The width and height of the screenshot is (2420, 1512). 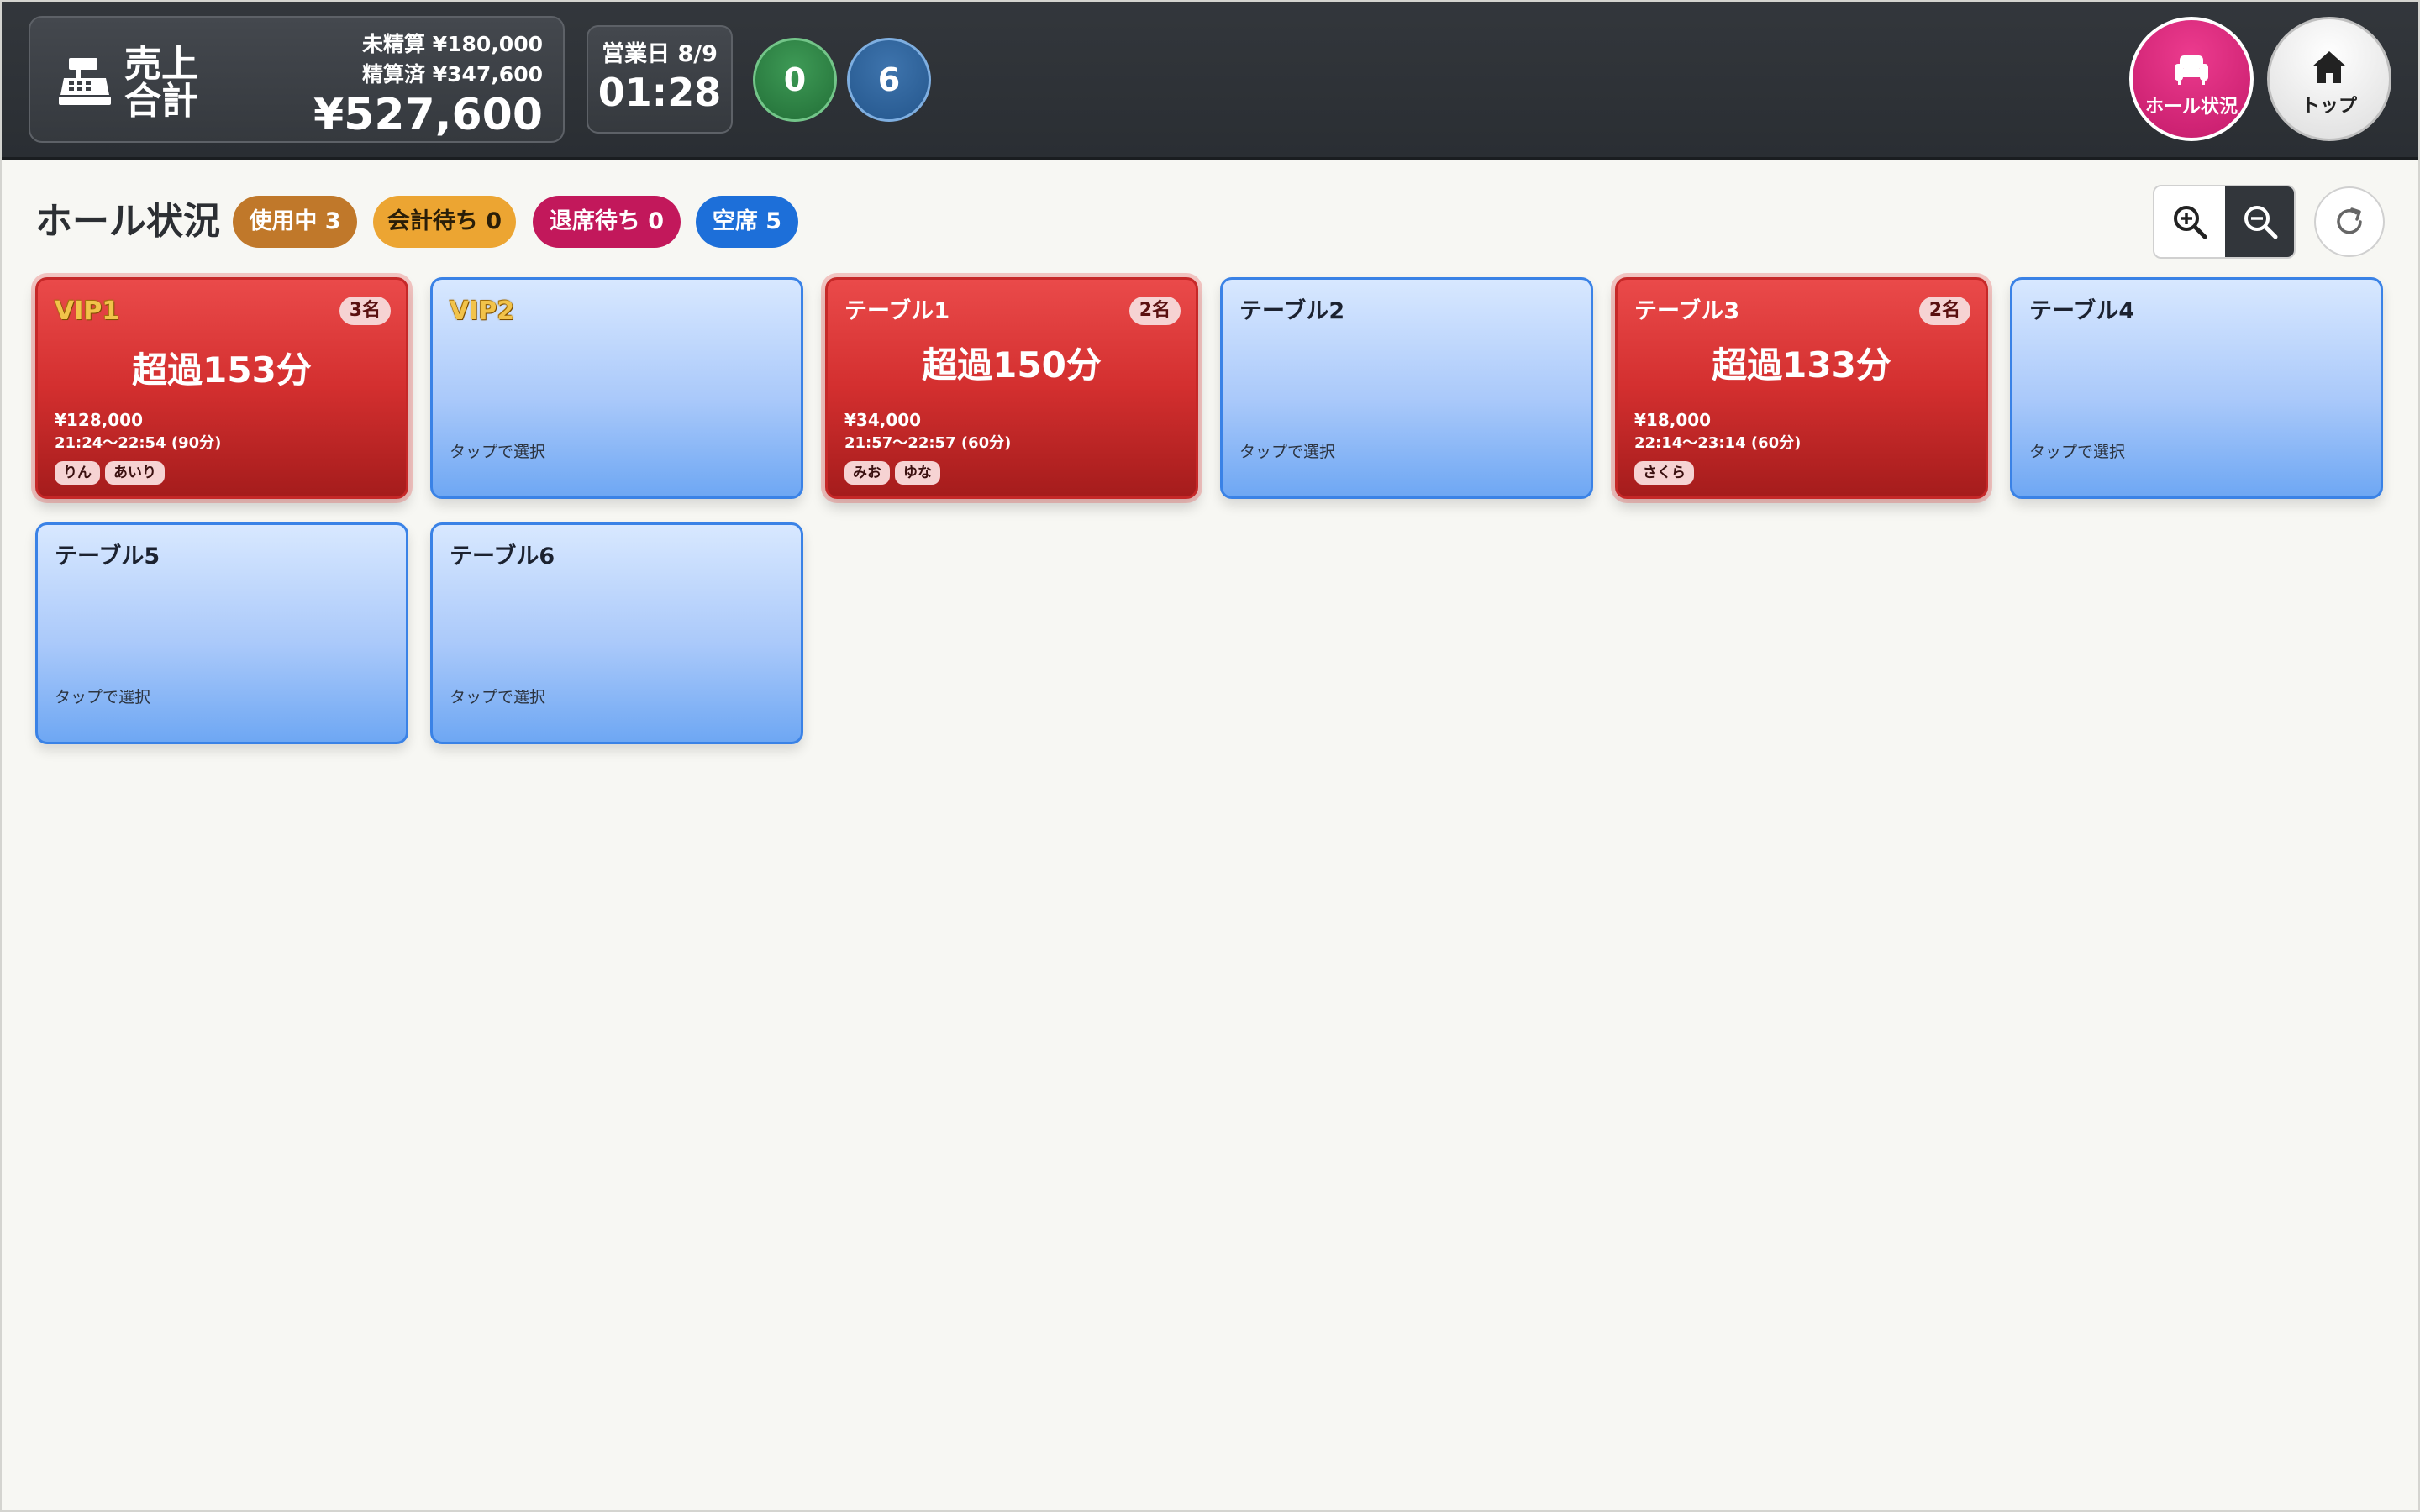 I want to click on table-name: テーブル2, so click(x=1292, y=311).